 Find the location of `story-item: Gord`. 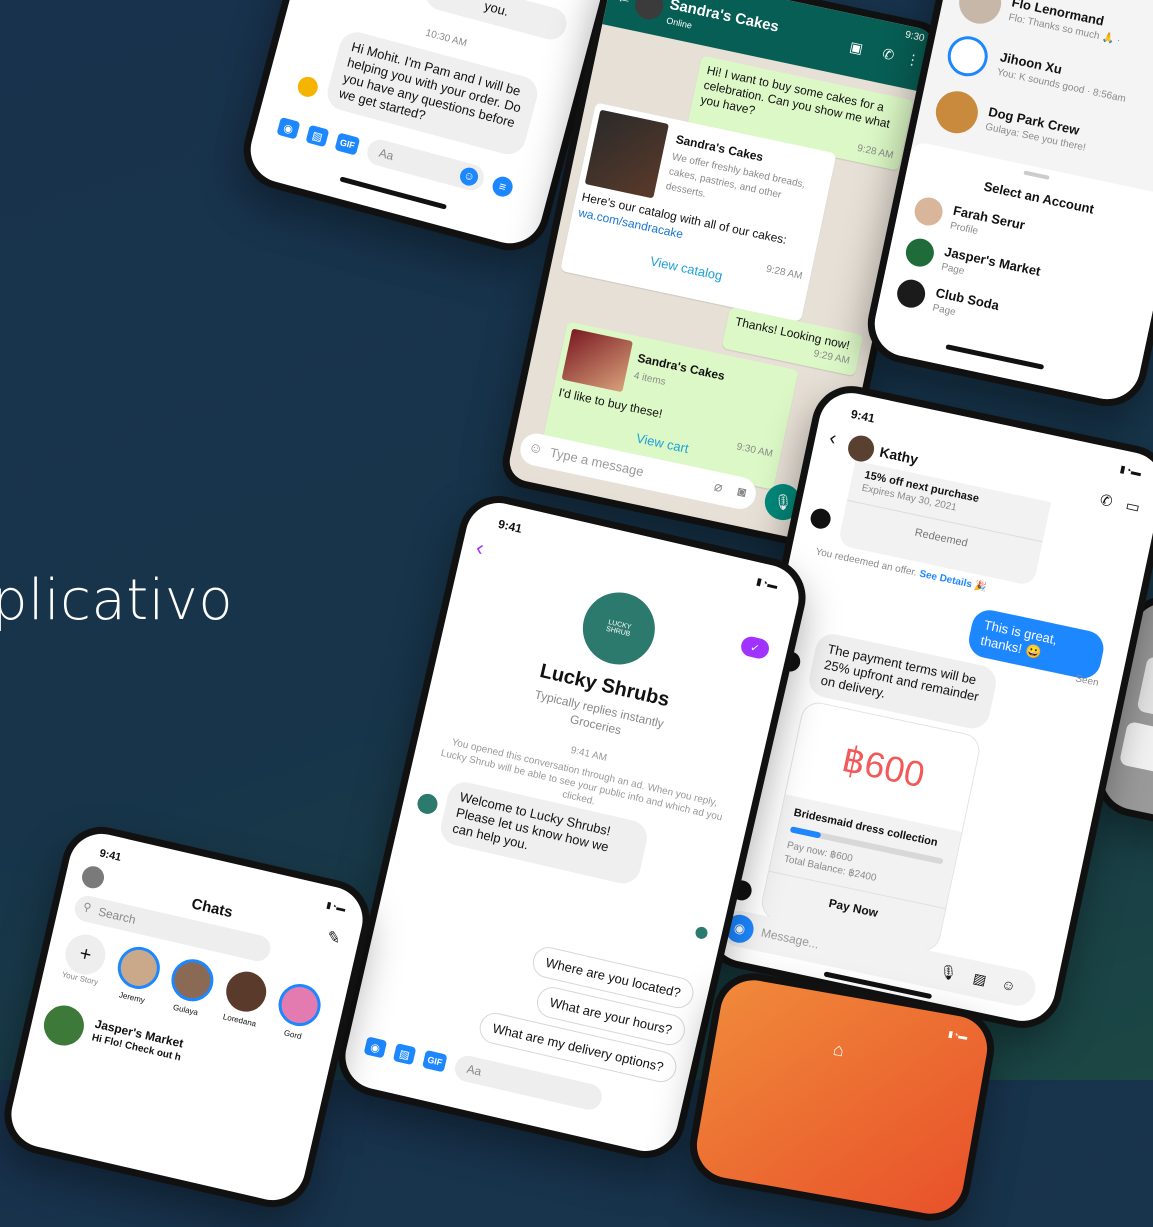

story-item: Gord is located at coordinates (297, 1012).